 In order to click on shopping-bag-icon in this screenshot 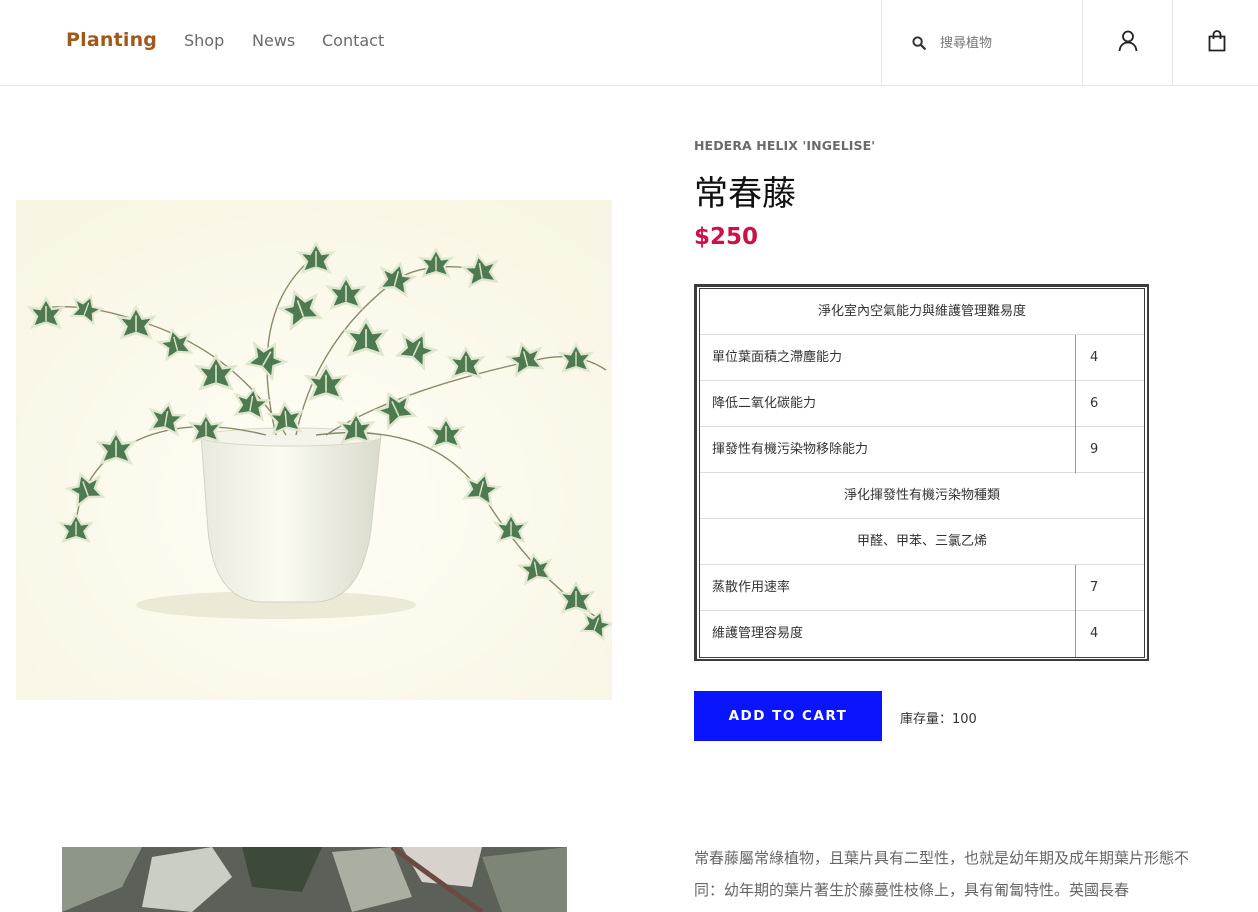, I will do `click(1217, 41)`.